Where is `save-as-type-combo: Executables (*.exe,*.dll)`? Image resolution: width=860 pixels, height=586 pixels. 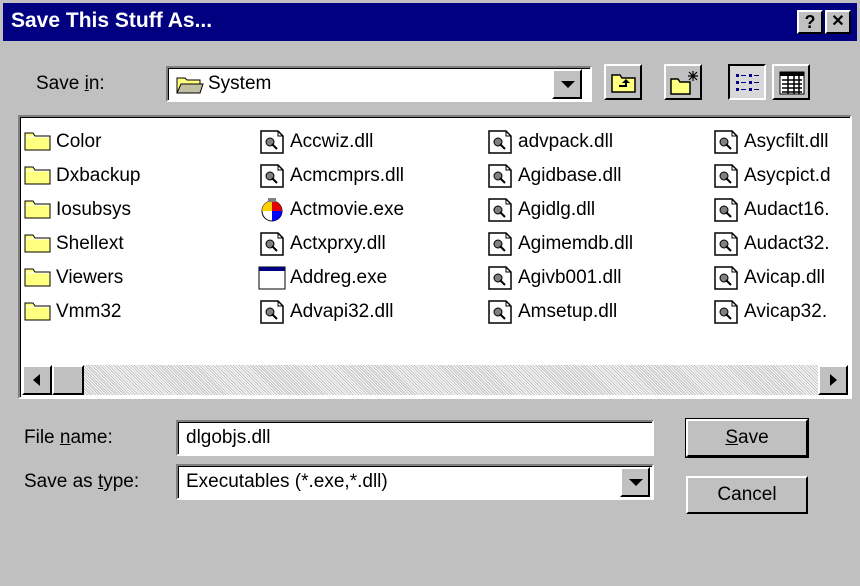 save-as-type-combo: Executables (*.exe,*.dll) is located at coordinates (415, 482).